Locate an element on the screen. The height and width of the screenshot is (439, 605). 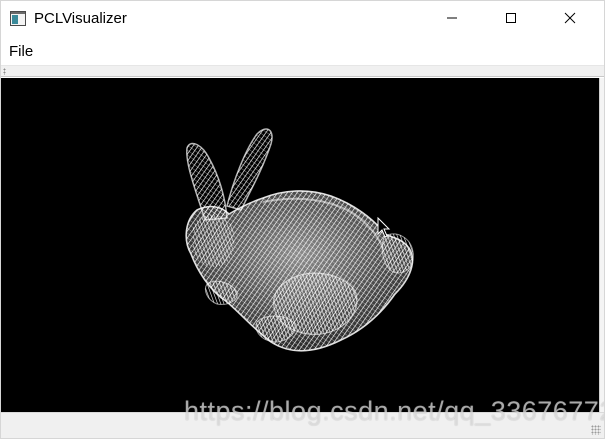
window-title: PCLVisualizer is located at coordinates (80, 18).